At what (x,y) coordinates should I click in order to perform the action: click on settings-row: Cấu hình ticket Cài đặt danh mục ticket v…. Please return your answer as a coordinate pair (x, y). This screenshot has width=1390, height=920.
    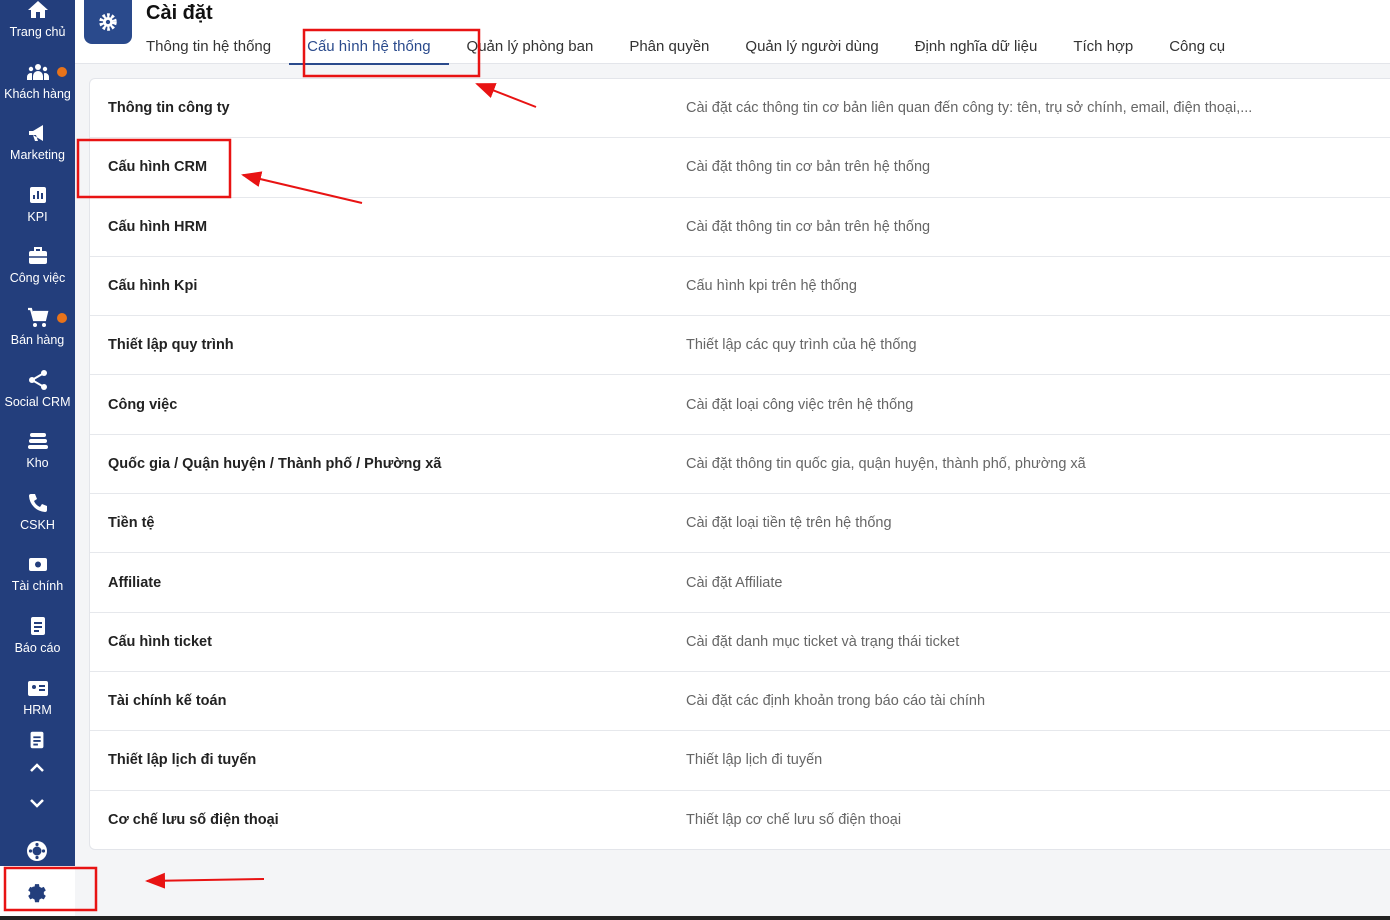
    Looking at the image, I should click on (740, 642).